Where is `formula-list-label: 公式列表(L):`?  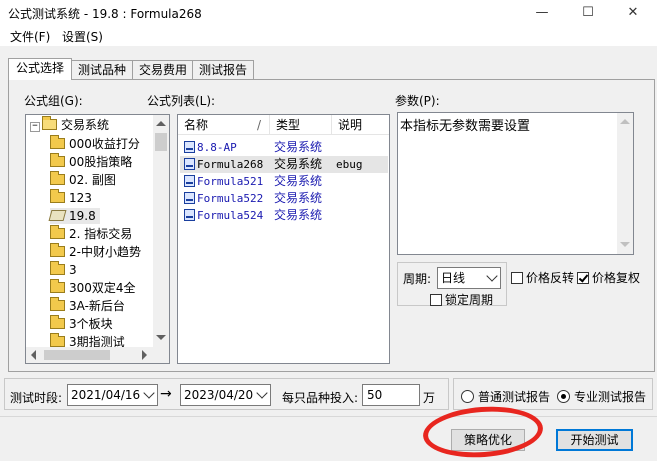 formula-list-label: 公式列表(L): is located at coordinates (181, 101).